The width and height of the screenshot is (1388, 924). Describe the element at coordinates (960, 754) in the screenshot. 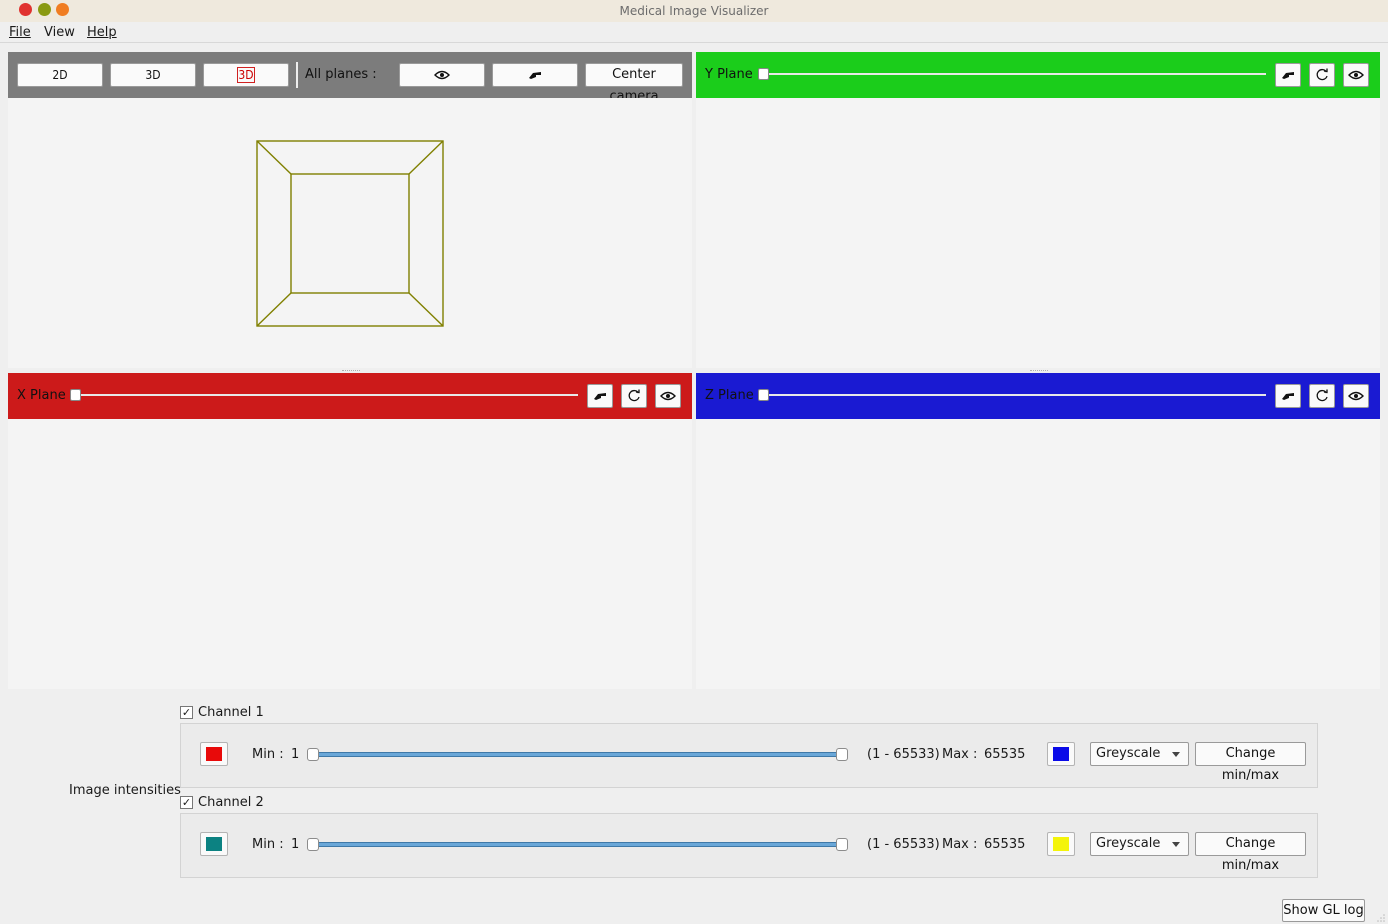

I see `channel-1-max-label: Max :` at that location.